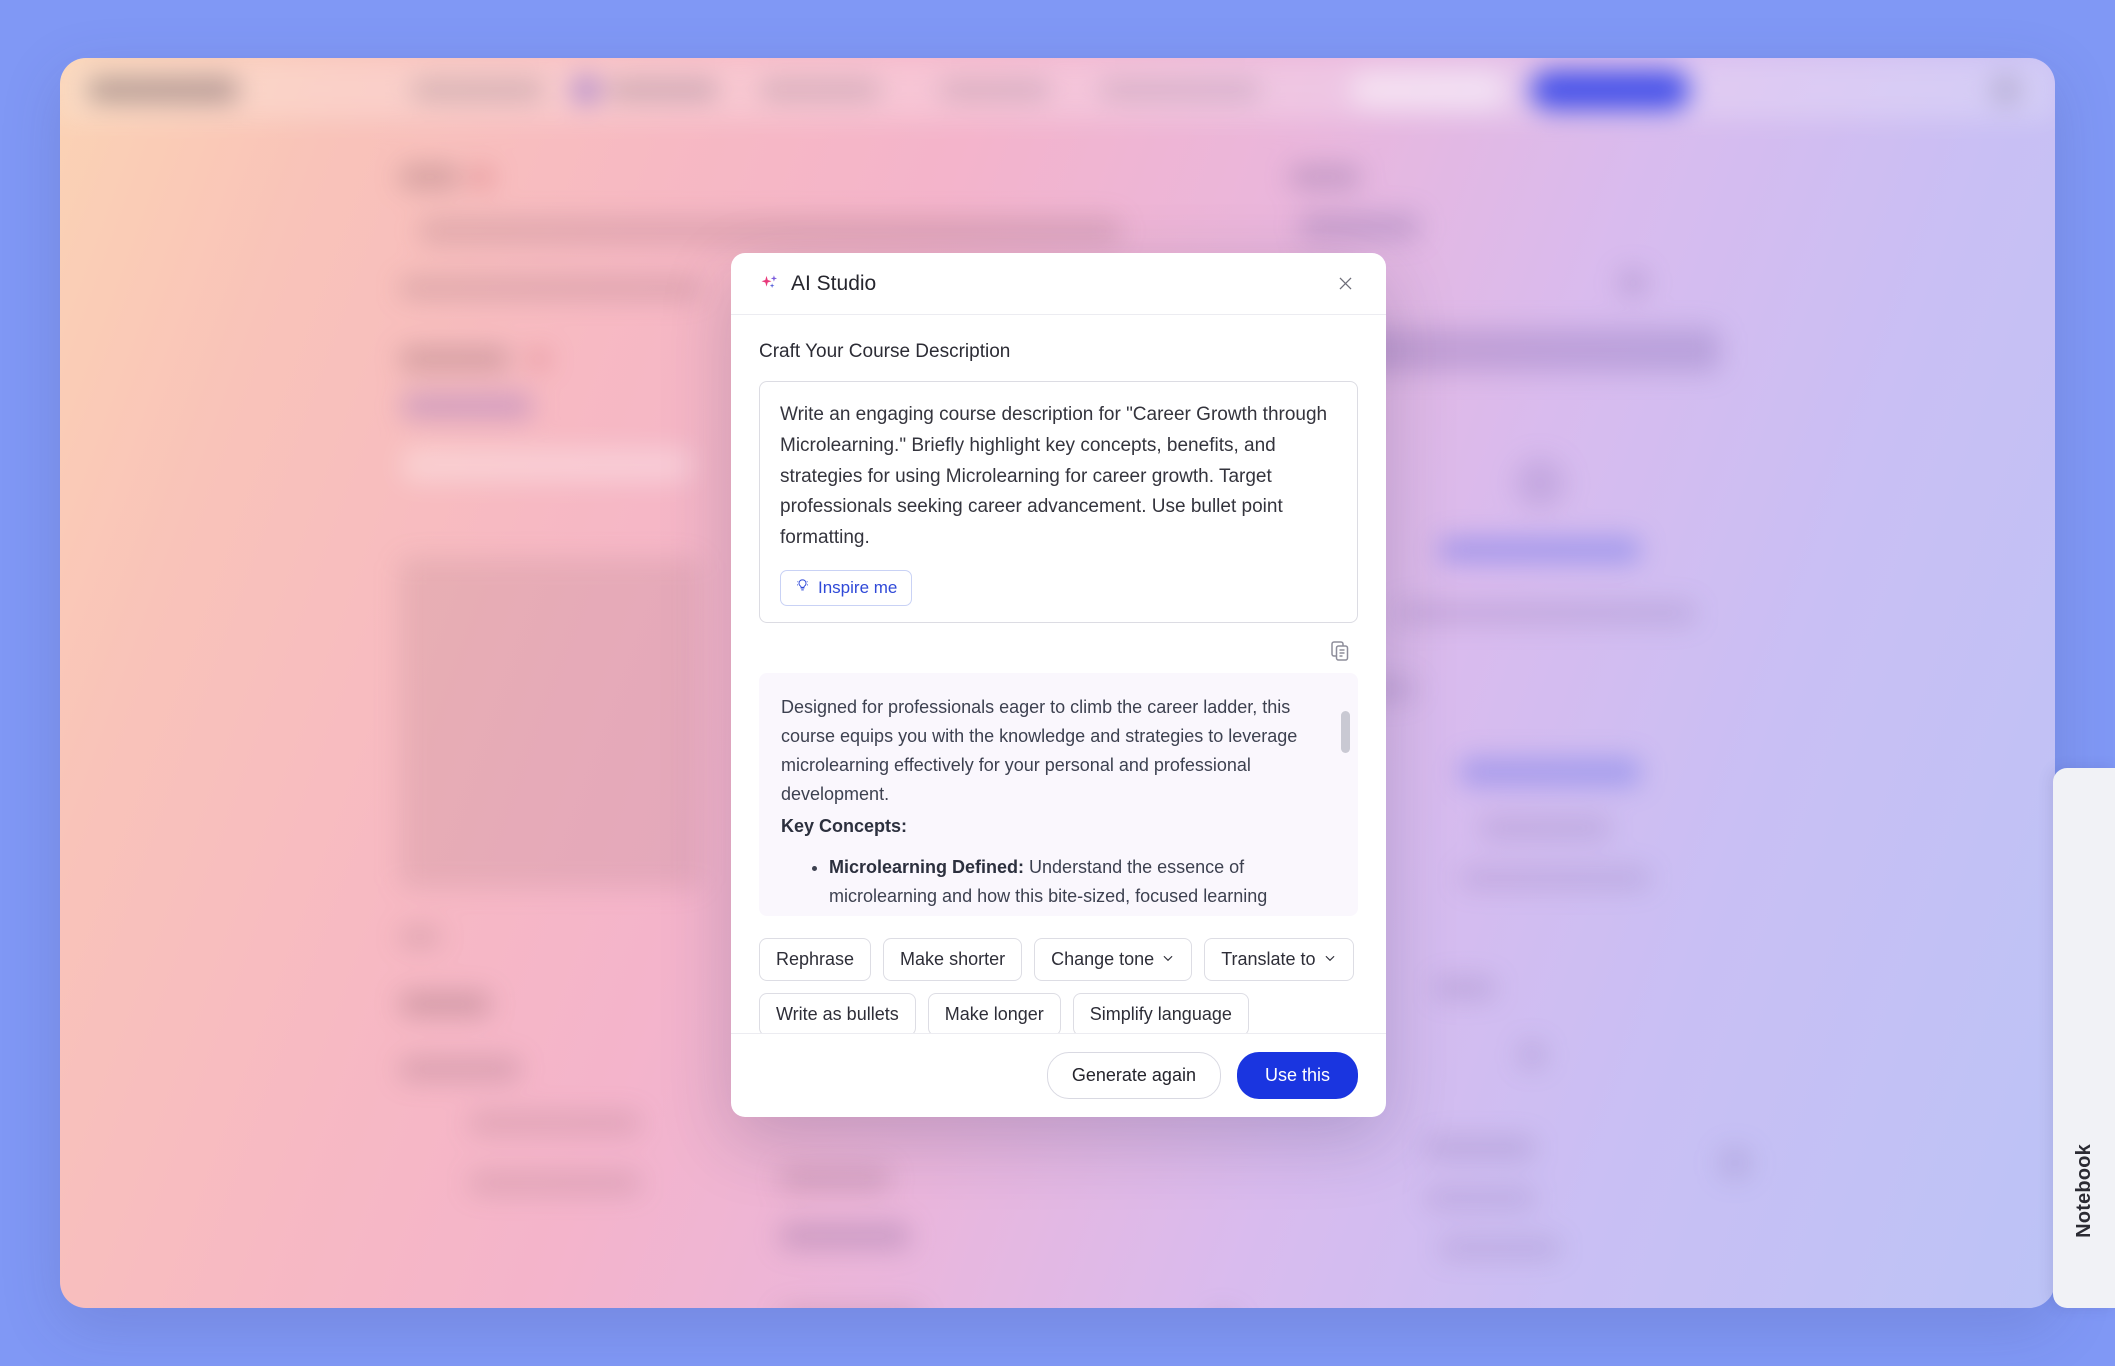  What do you see at coordinates (547, 465) in the screenshot?
I see `background-field` at bounding box center [547, 465].